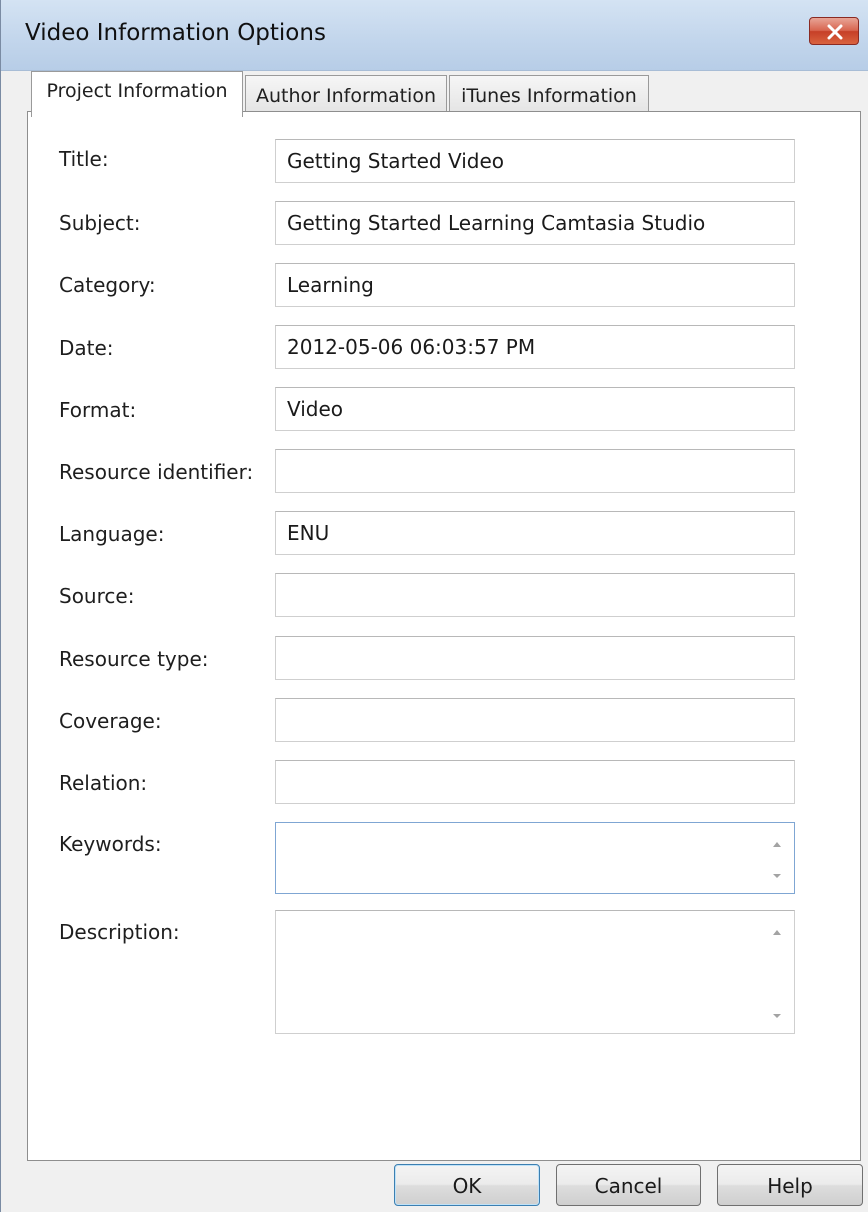 This screenshot has height=1212, width=868. I want to click on help-button: Help, so click(790, 1185).